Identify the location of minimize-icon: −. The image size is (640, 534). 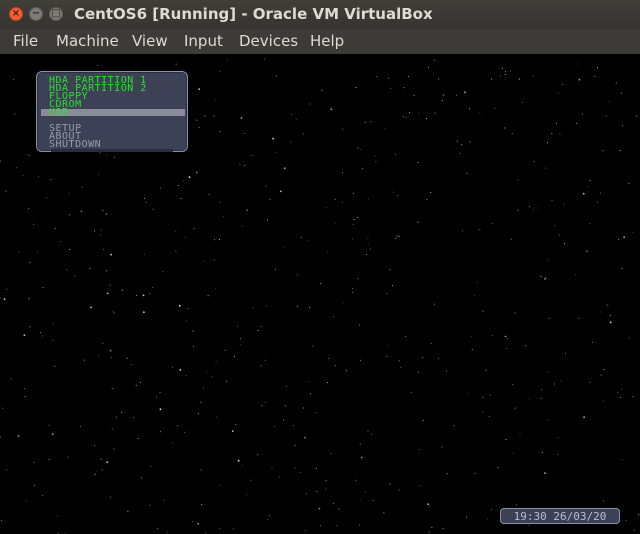
(36, 14).